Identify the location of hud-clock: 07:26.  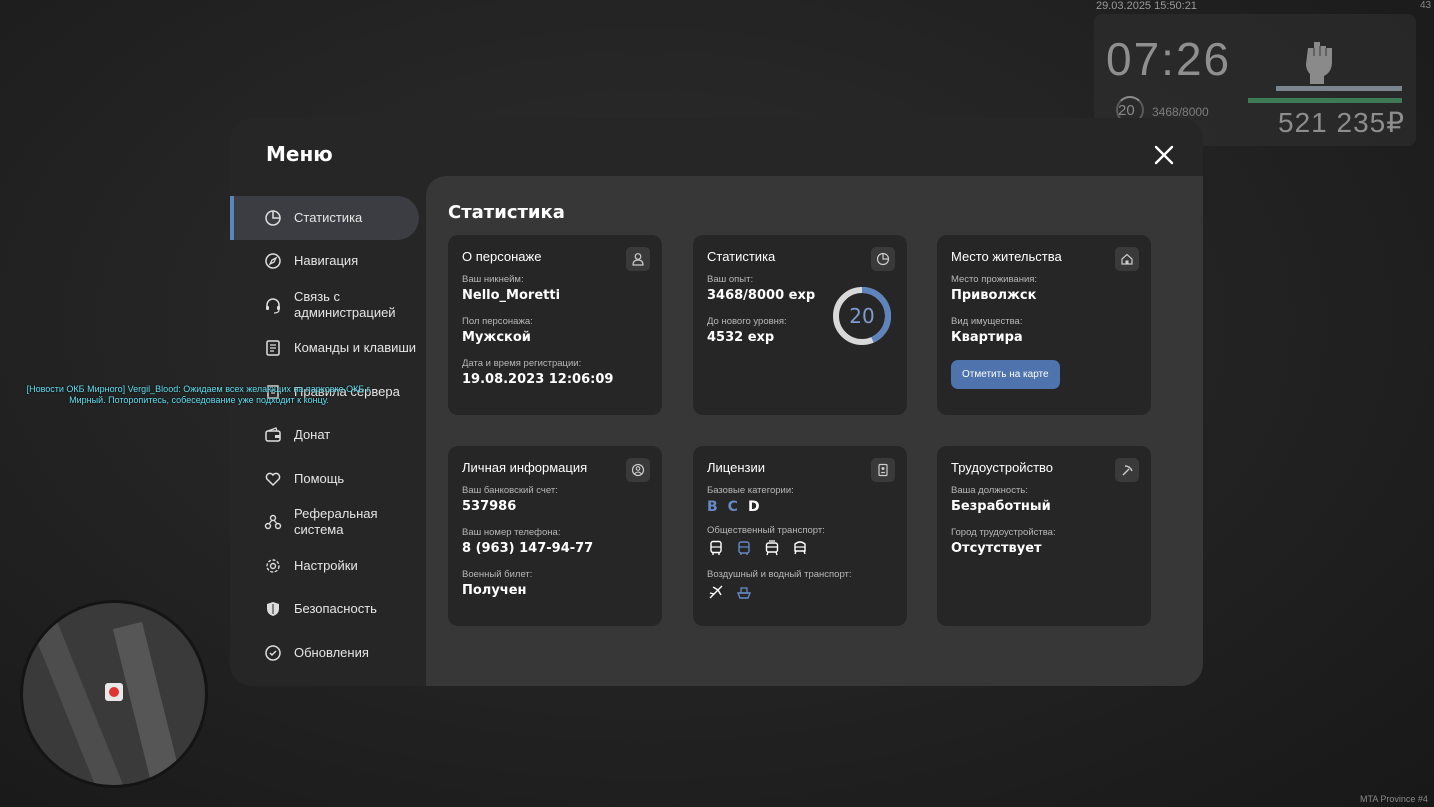
(1169, 59).